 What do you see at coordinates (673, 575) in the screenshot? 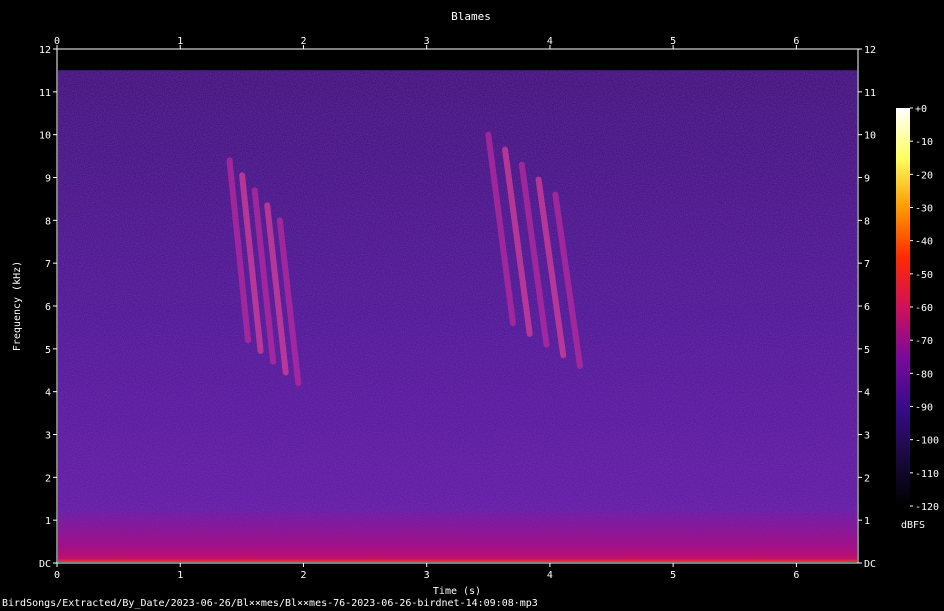
I see `x-tick-label-bottom: 5` at bounding box center [673, 575].